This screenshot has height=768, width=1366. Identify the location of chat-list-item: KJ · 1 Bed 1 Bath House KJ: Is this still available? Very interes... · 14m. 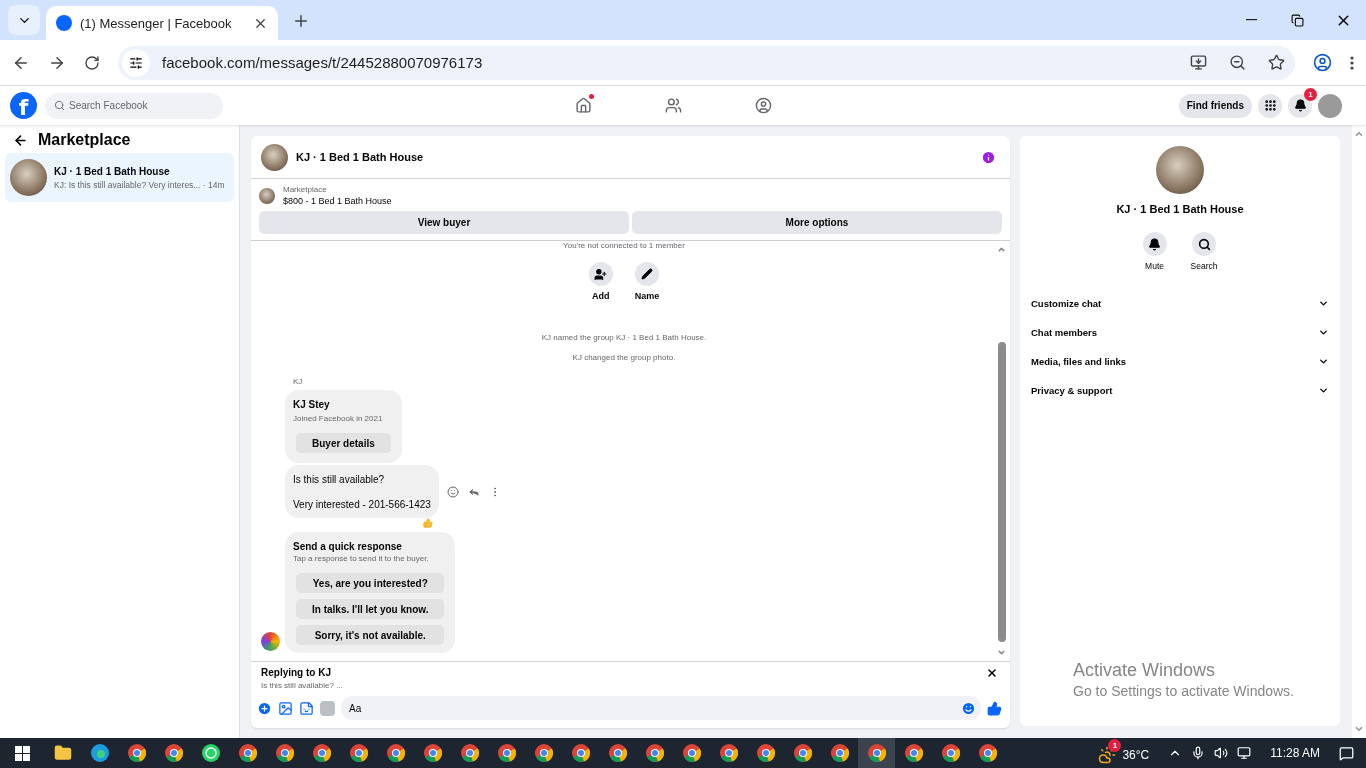
(119, 177).